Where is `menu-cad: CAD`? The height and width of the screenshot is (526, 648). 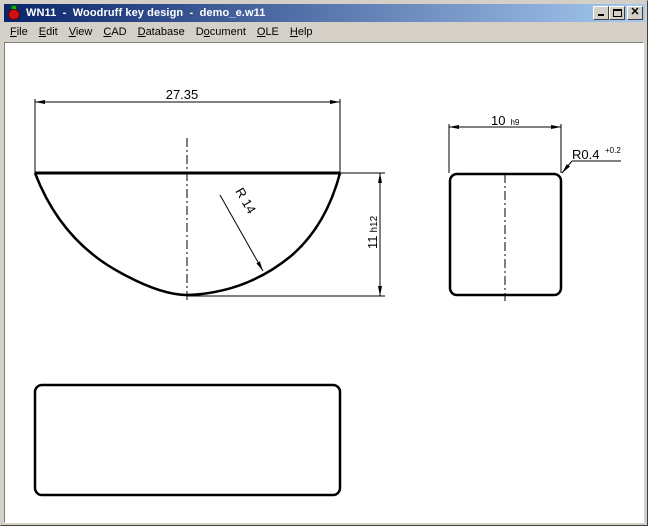
menu-cad: CAD is located at coordinates (114, 32).